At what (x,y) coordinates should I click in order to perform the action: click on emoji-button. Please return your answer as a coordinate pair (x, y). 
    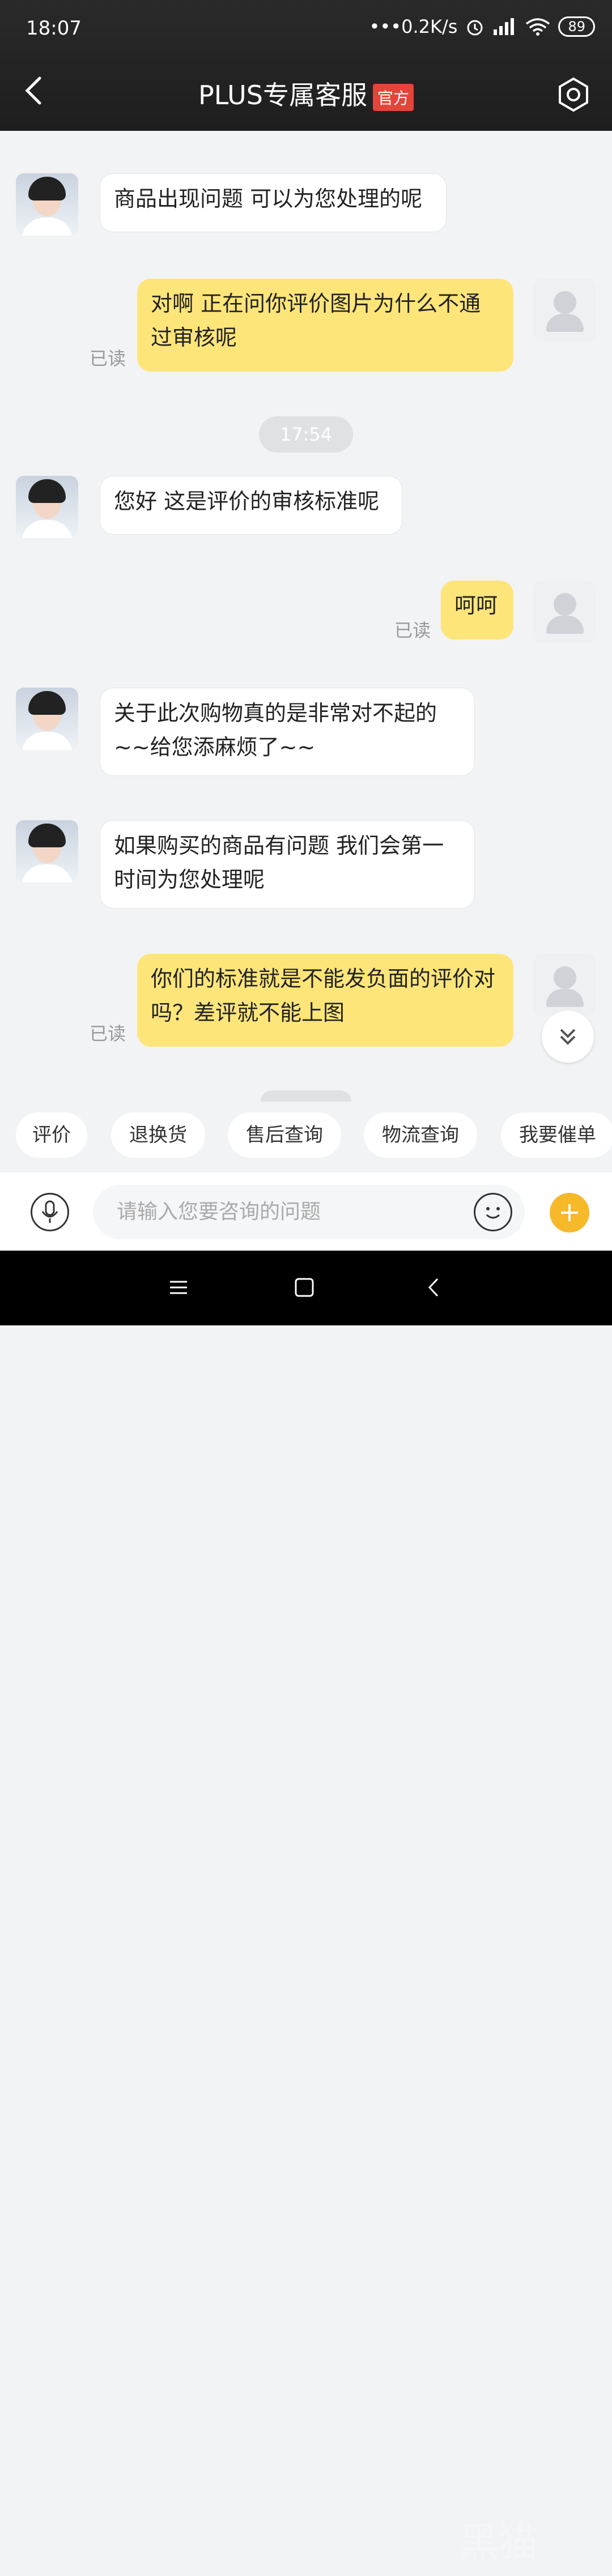
    Looking at the image, I should click on (493, 1212).